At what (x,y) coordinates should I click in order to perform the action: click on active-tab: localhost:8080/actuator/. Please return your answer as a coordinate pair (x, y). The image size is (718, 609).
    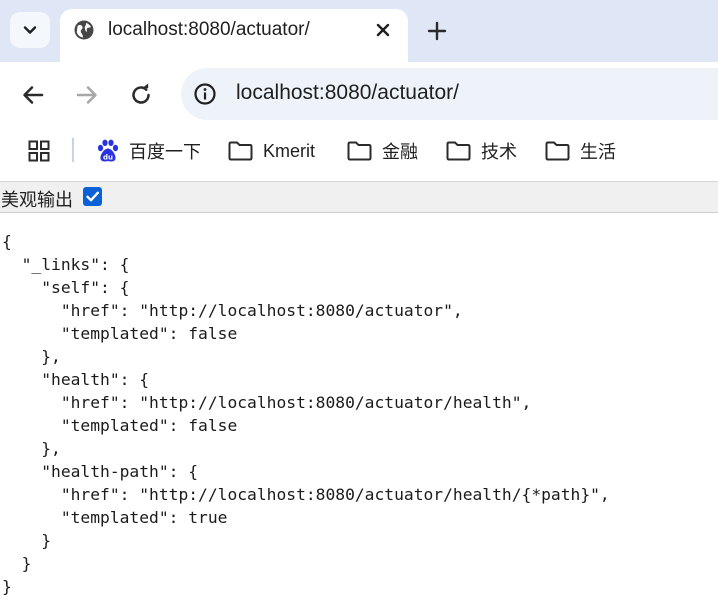
    Looking at the image, I should click on (234, 35).